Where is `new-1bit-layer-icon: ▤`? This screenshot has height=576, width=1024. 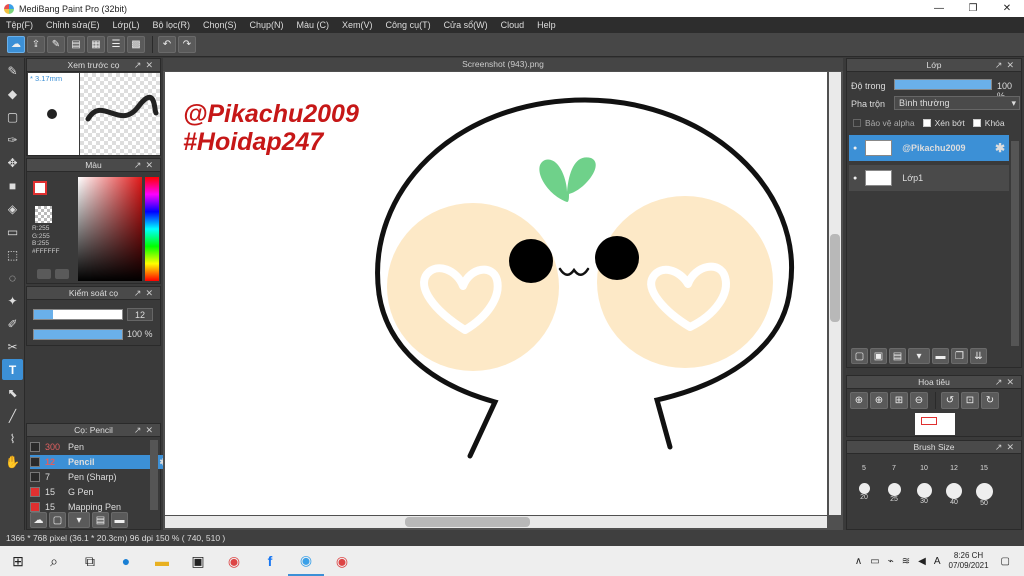
new-1bit-layer-icon: ▤ is located at coordinates (897, 356).